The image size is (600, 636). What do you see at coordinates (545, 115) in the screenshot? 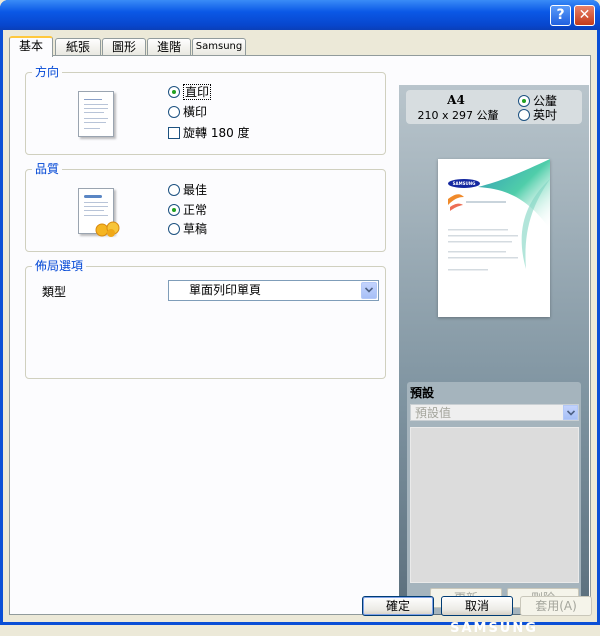
I see `unit-inch-label: 英吋` at bounding box center [545, 115].